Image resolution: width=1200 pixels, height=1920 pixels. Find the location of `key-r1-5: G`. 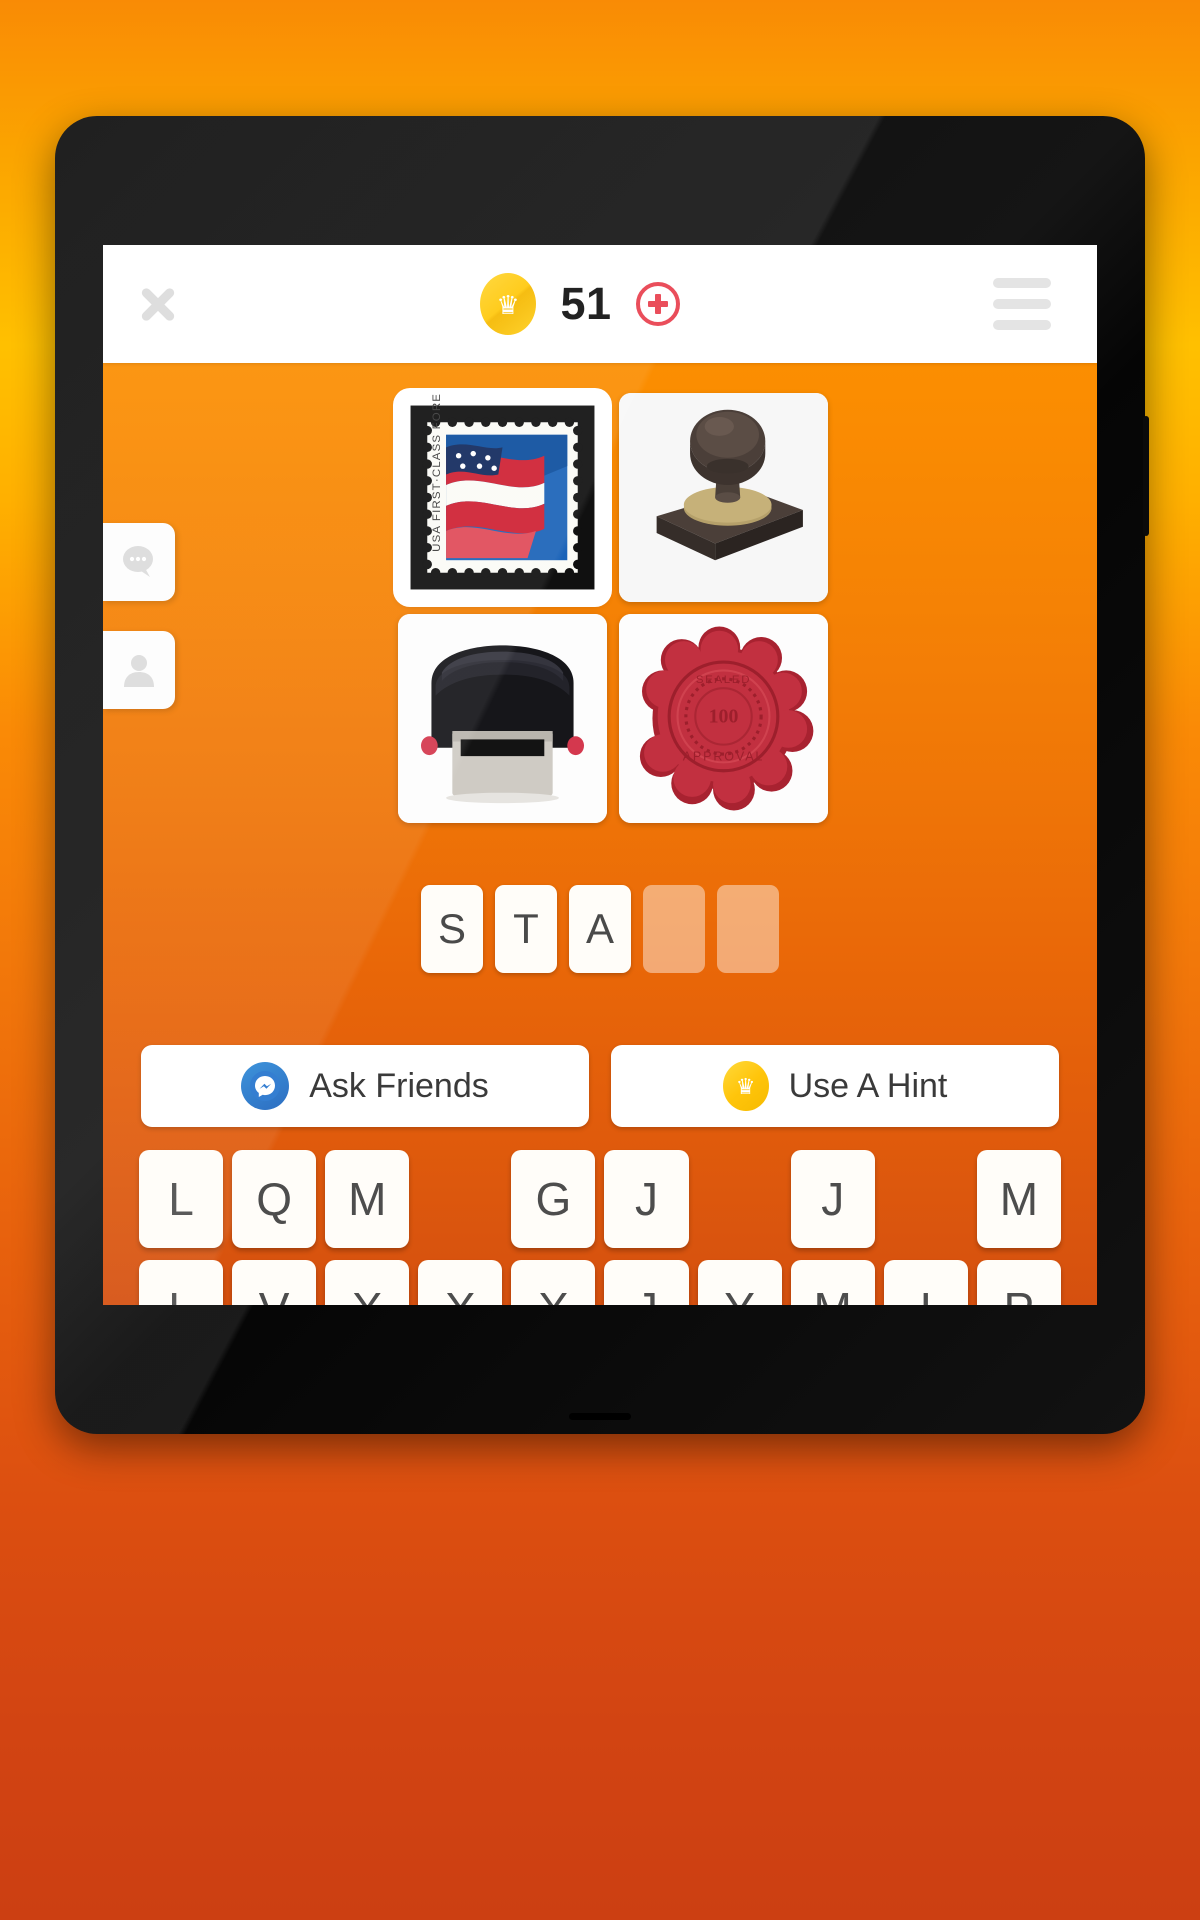

key-r1-5: G is located at coordinates (553, 1199).